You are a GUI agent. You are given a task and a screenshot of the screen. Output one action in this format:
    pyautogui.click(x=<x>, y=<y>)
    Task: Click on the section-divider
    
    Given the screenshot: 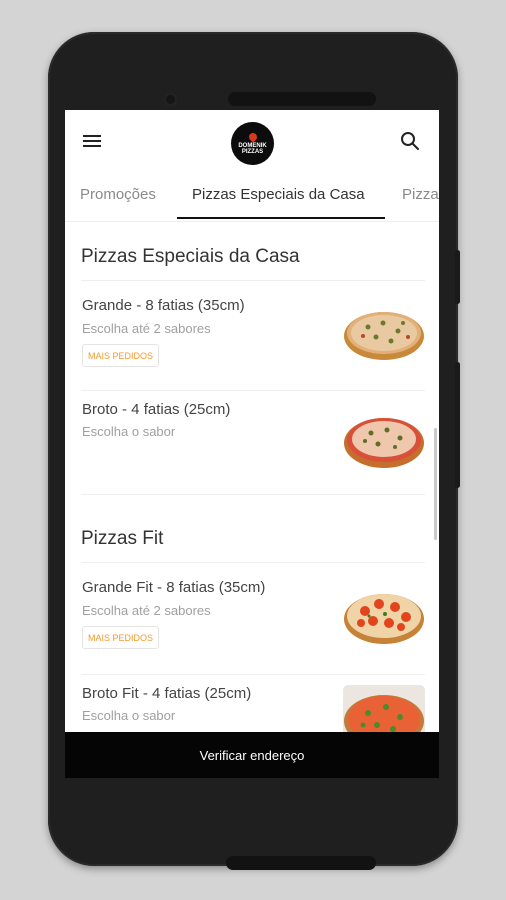 What is the action you would take?
    pyautogui.click(x=253, y=494)
    